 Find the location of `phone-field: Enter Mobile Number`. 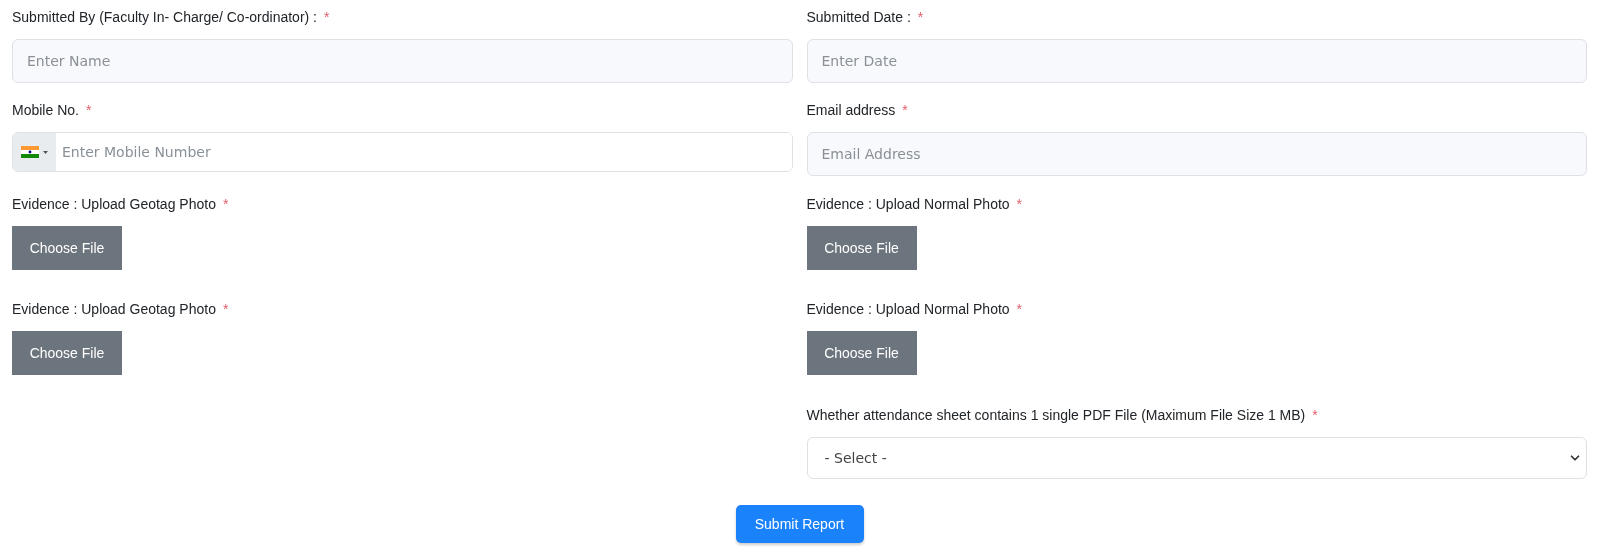

phone-field: Enter Mobile Number is located at coordinates (402, 152).